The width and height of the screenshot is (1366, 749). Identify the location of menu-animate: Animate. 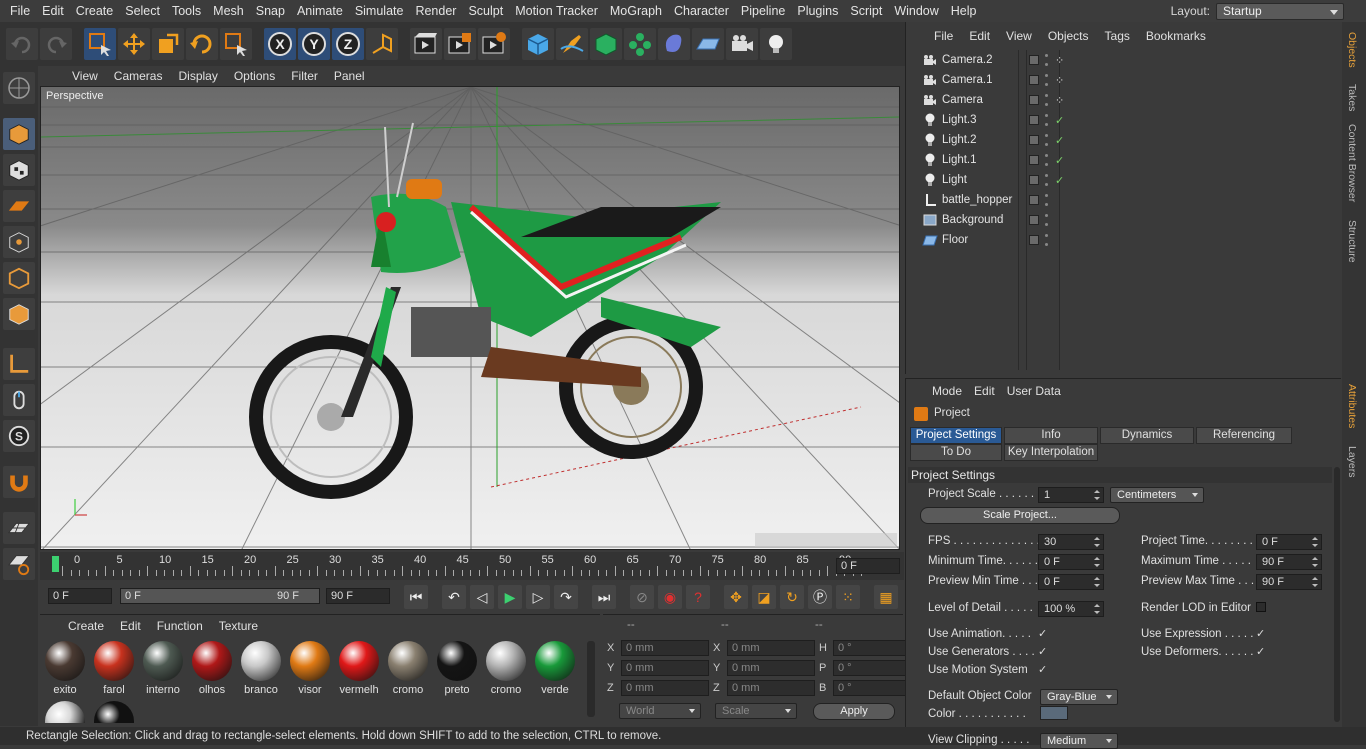
(320, 11).